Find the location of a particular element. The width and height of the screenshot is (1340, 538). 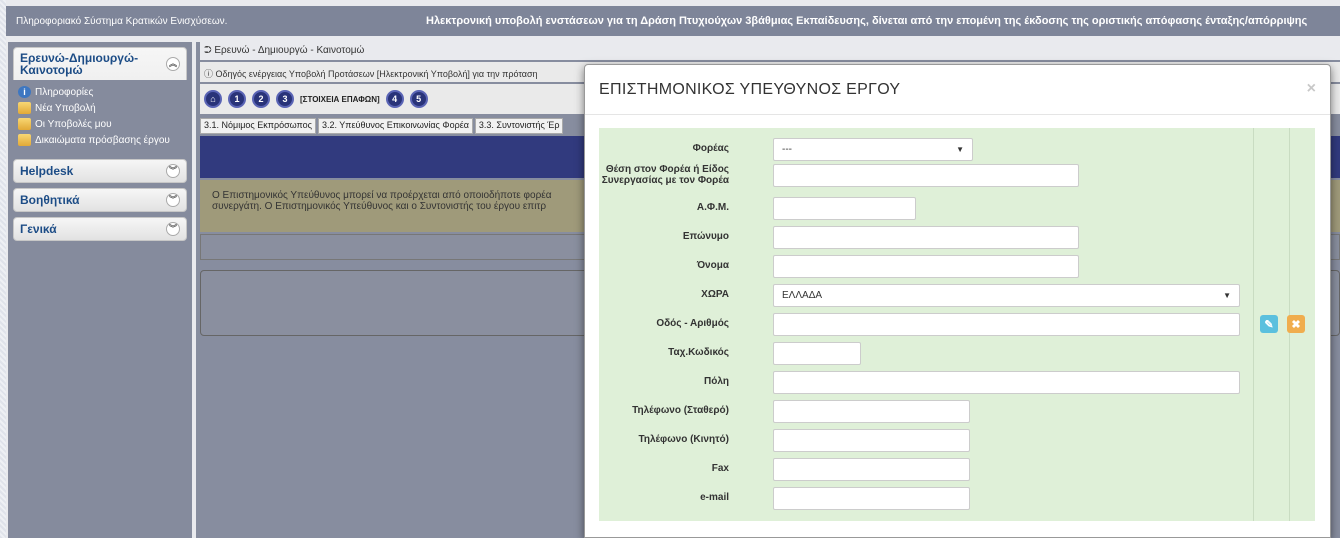

close-icon: × is located at coordinates (1311, 89).